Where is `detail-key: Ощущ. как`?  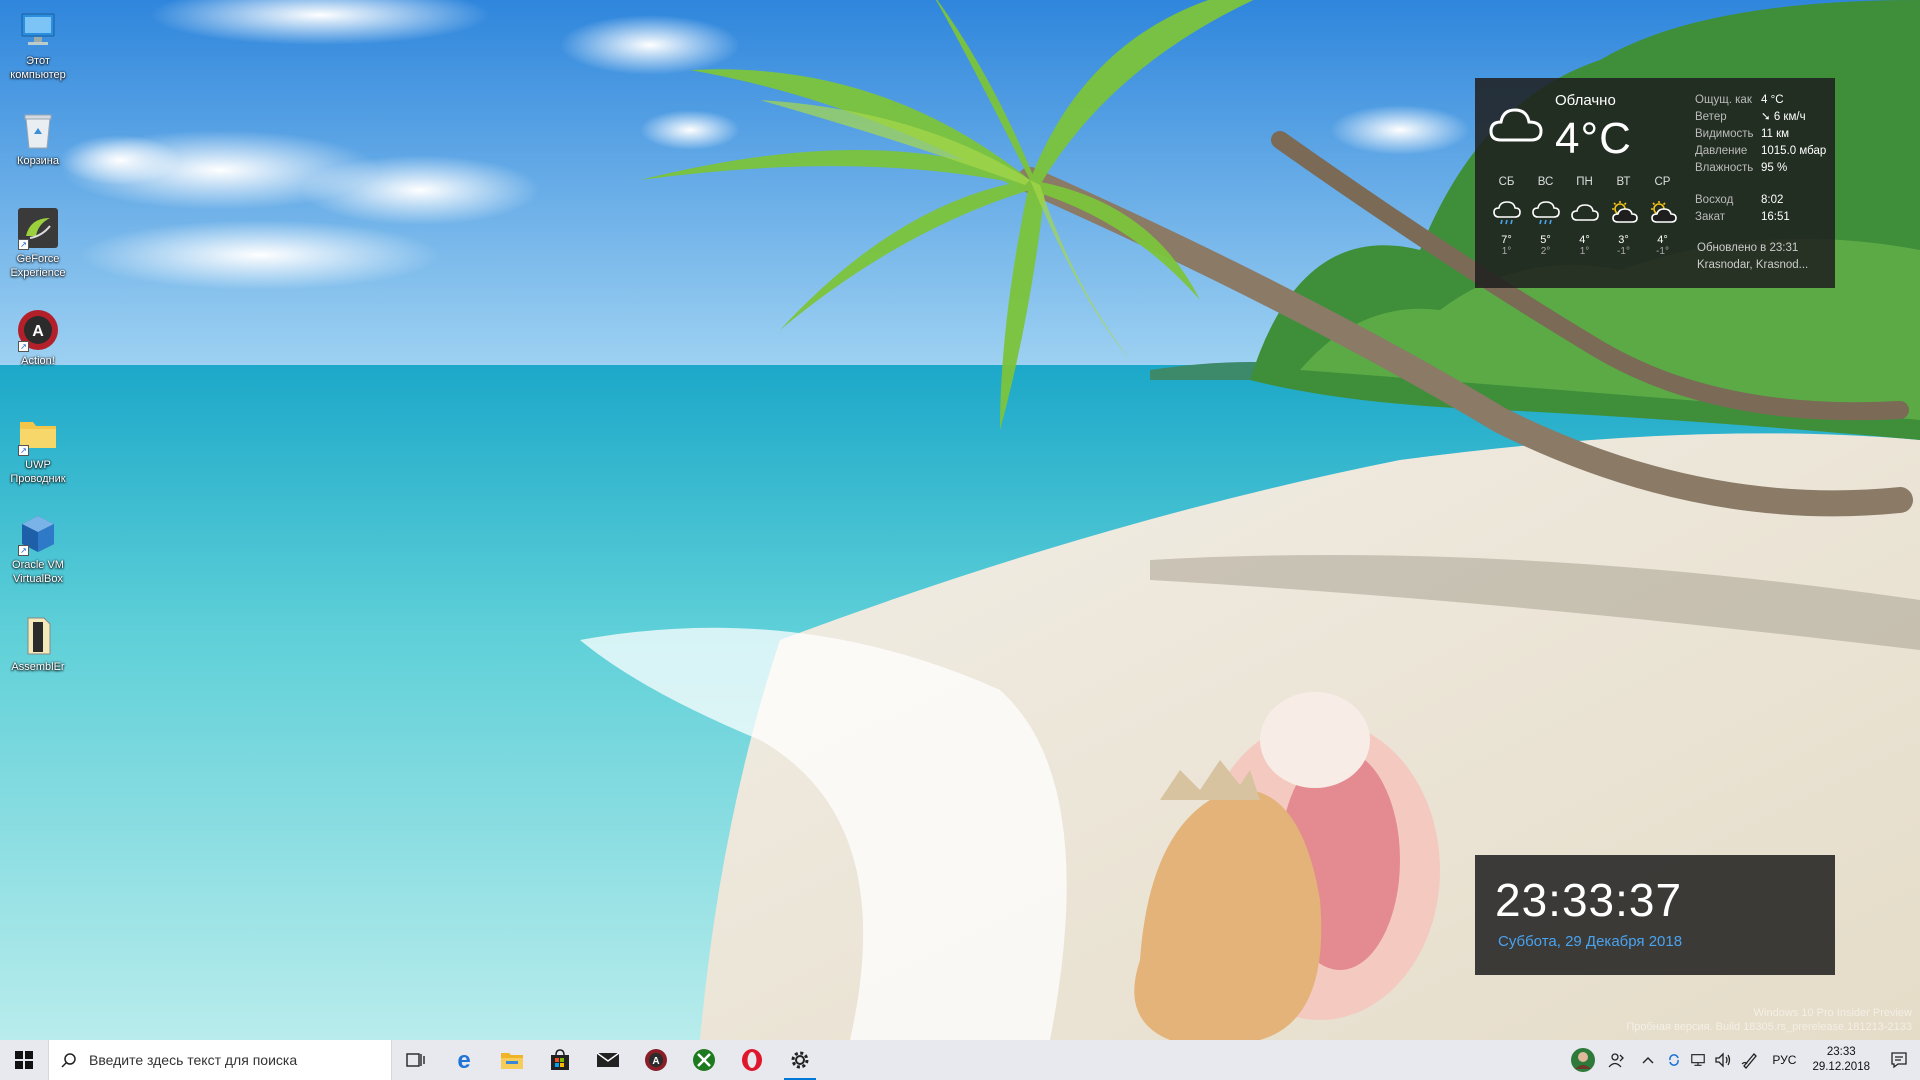
detail-key: Ощущ. как is located at coordinates (1723, 100).